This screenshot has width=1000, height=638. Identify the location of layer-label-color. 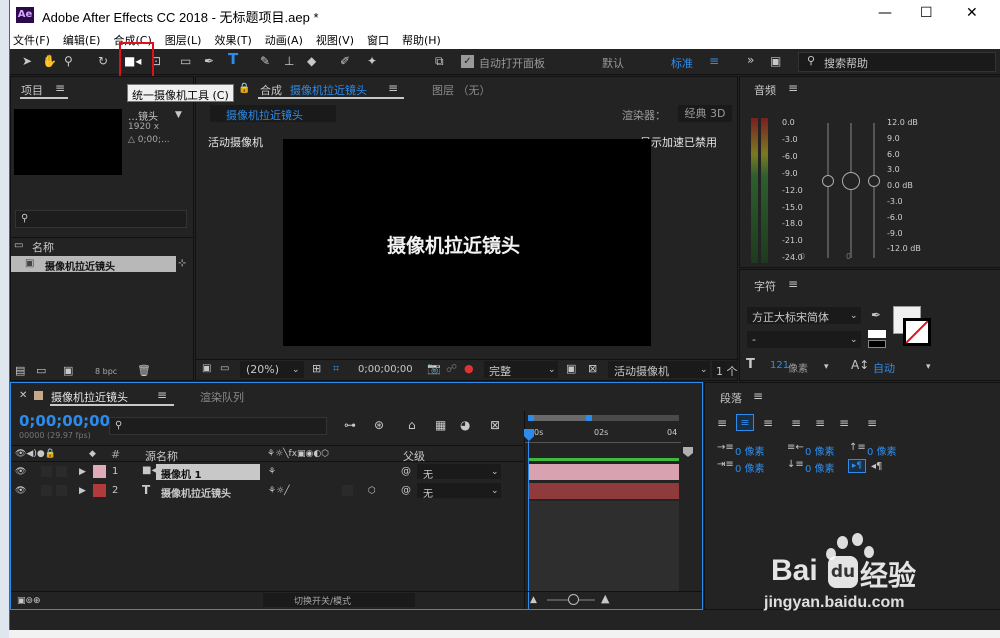
(99, 471).